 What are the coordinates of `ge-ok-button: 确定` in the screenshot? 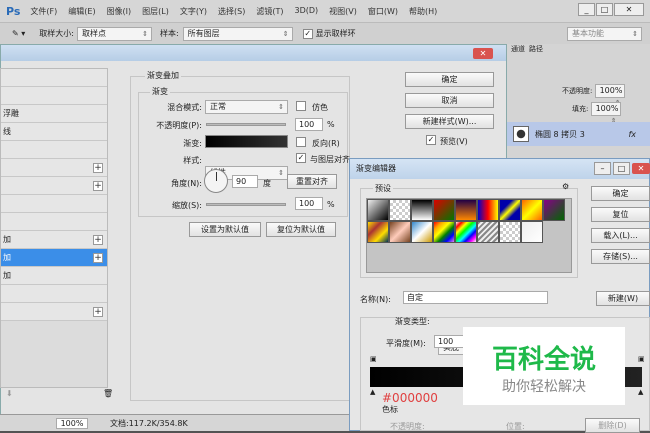 It's located at (620, 193).